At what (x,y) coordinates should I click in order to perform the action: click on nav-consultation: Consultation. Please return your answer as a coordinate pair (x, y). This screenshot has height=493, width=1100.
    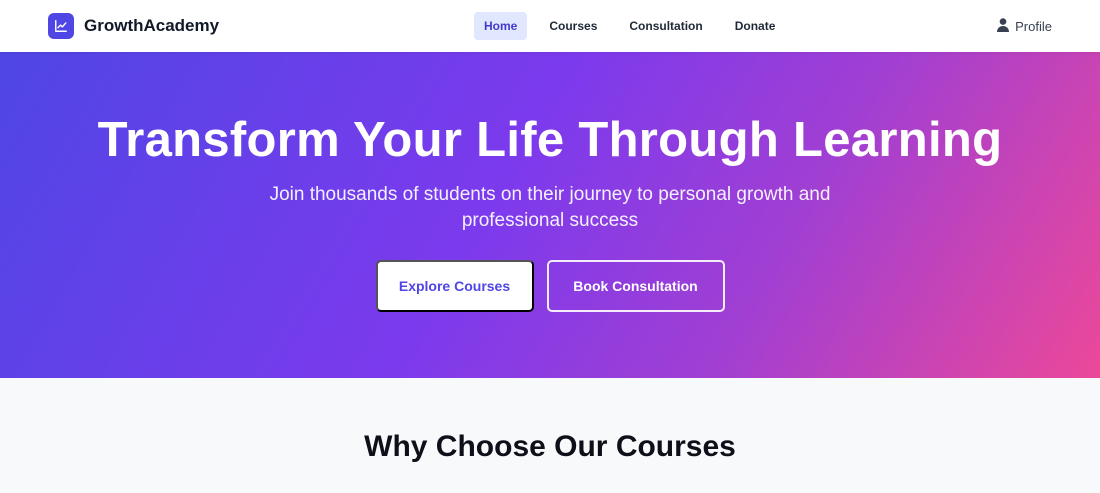
    Looking at the image, I should click on (665, 26).